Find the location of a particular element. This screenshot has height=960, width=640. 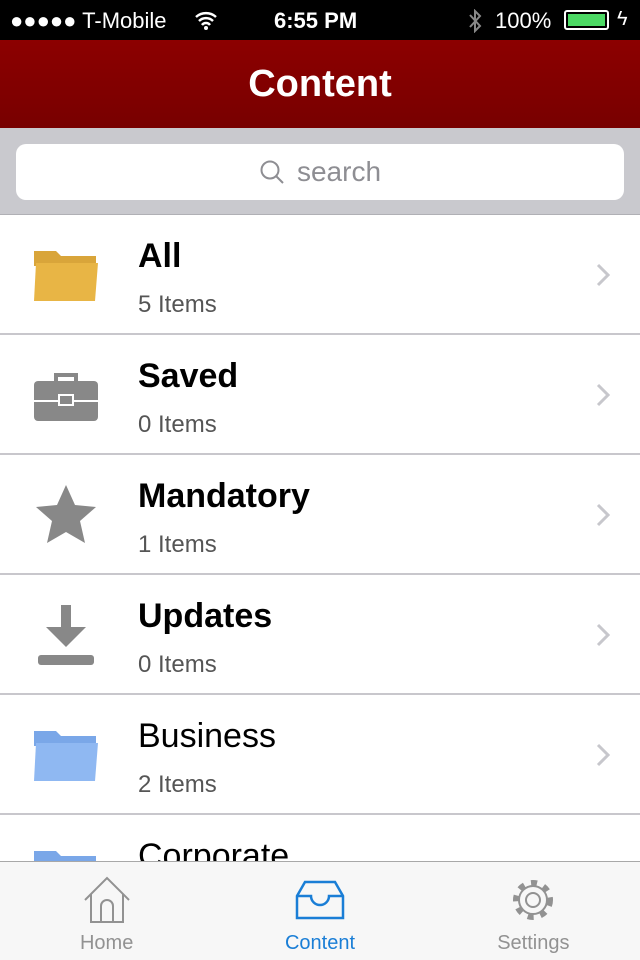

search-placeholder: search is located at coordinates (339, 171).